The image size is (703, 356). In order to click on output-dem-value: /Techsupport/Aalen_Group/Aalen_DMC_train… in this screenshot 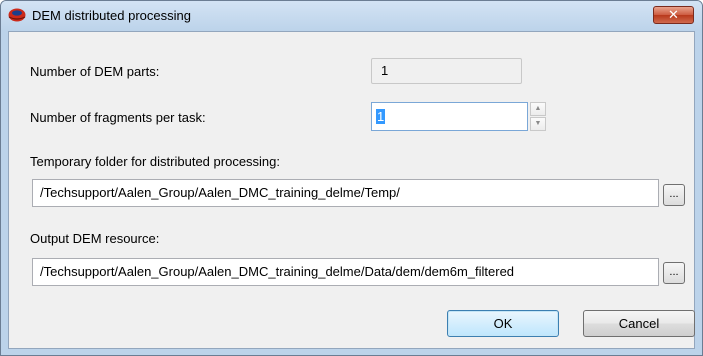, I will do `click(277, 271)`.